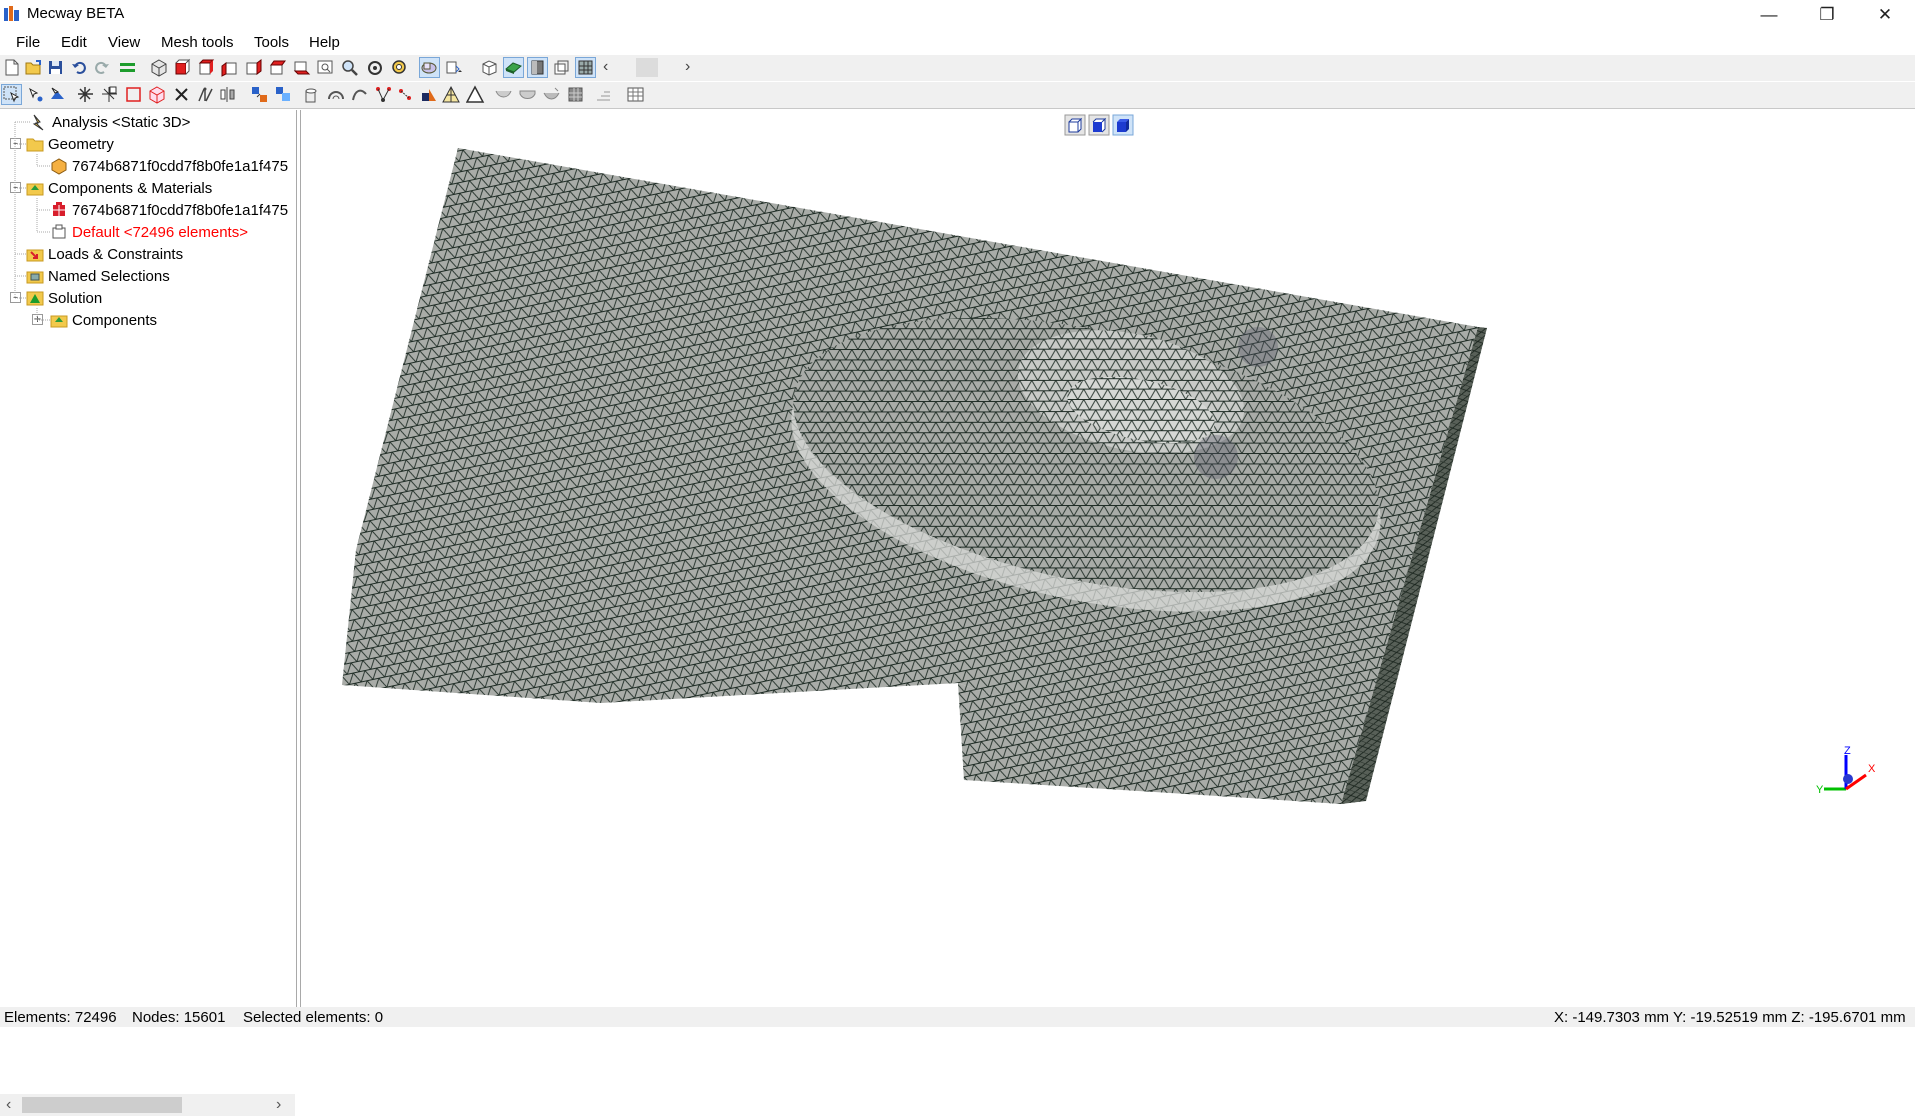  What do you see at coordinates (35, 254) in the screenshot?
I see `loads-icon` at bounding box center [35, 254].